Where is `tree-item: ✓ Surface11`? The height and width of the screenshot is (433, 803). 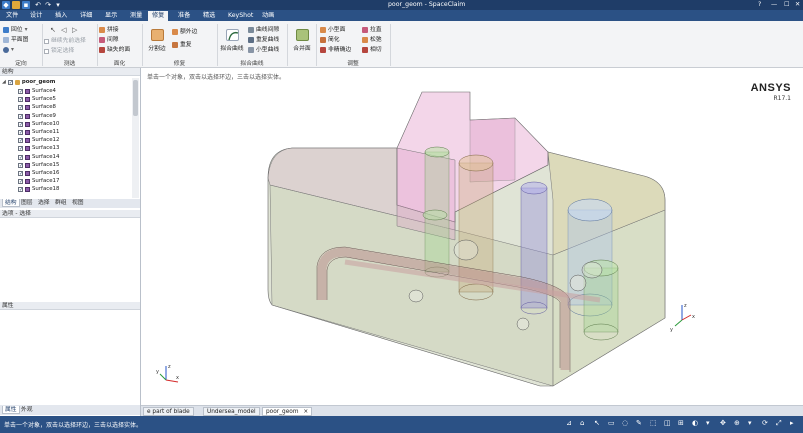
tree-item: ✓ Surface11 is located at coordinates (38, 132).